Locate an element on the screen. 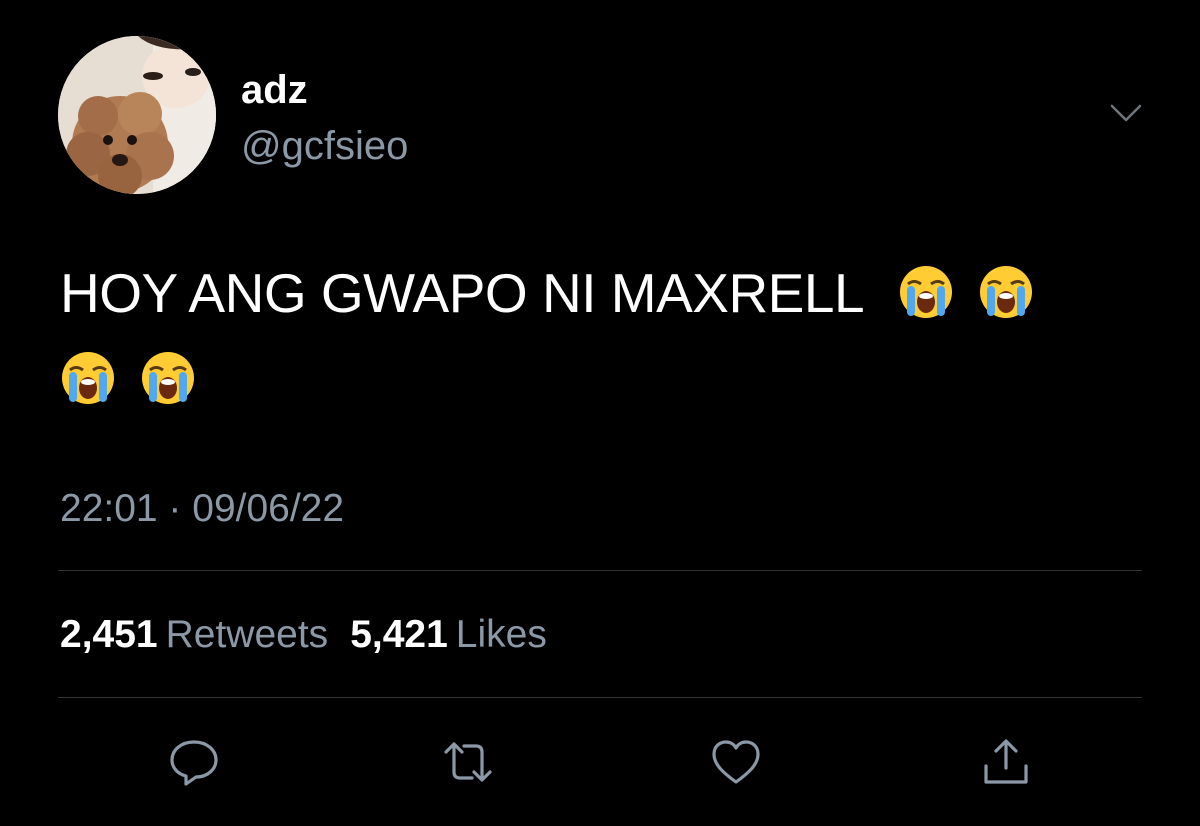  tweet-stats: 2,451 Retweets 5,421 Likes is located at coordinates (303, 635).